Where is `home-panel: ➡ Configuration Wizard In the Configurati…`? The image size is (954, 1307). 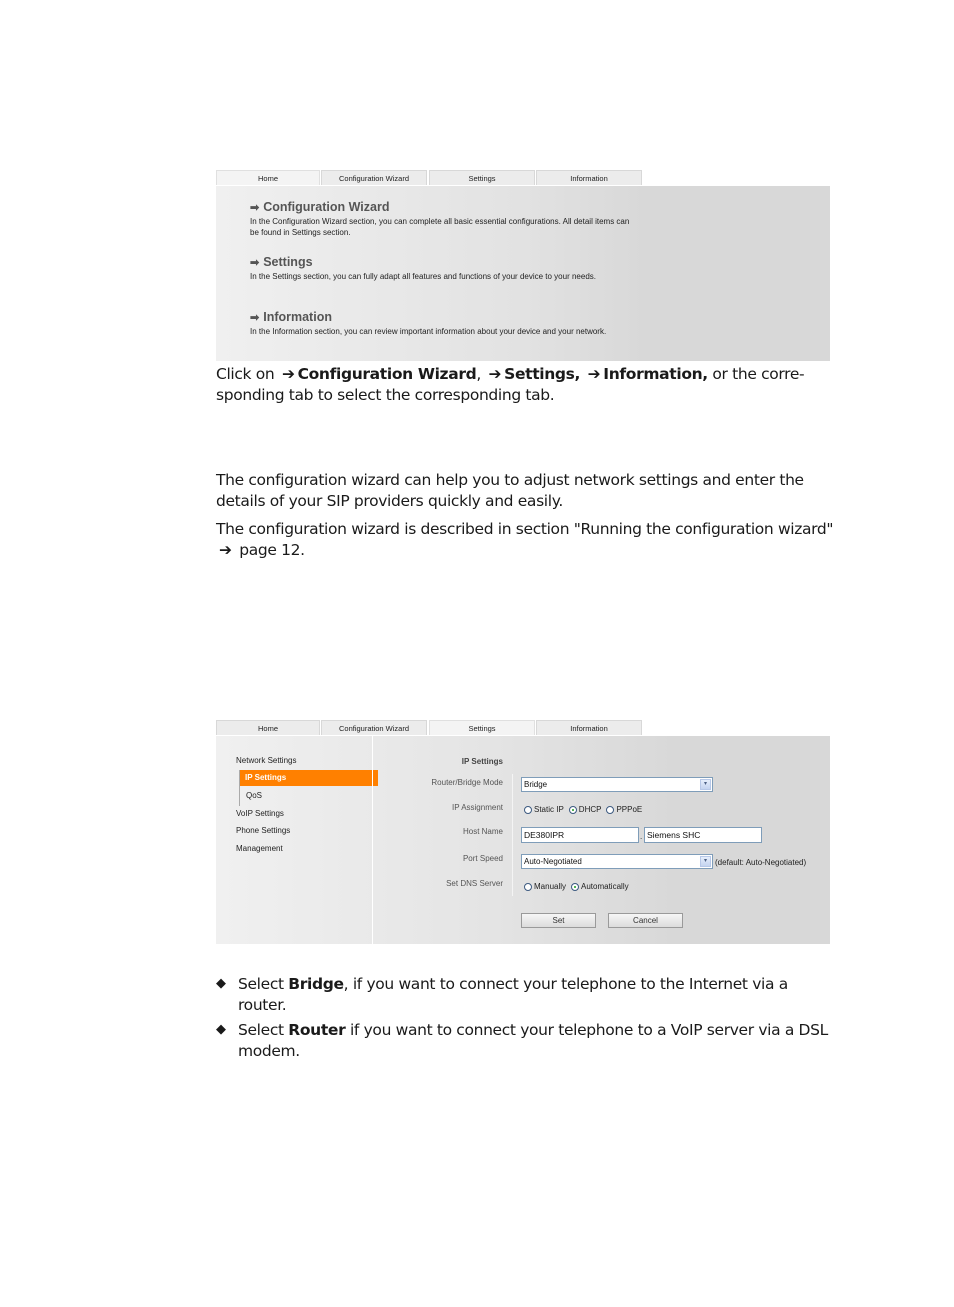
home-panel: ➡ Configuration Wizard In the Configurati… is located at coordinates (523, 273).